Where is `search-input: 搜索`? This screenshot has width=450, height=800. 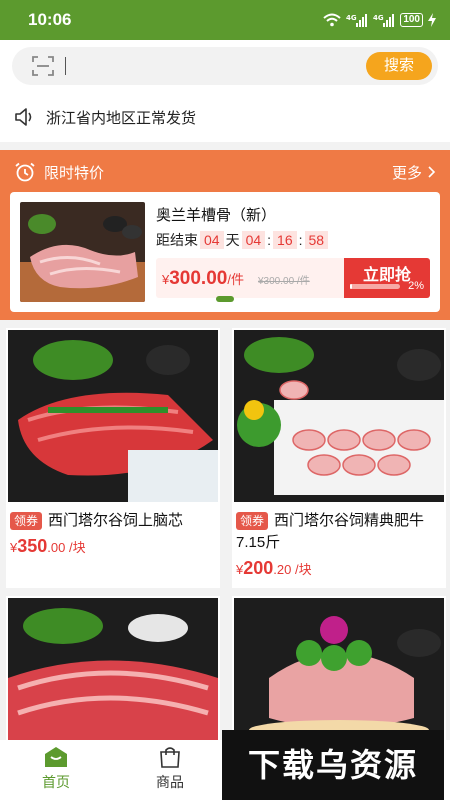
search-input: 搜索 is located at coordinates (225, 66).